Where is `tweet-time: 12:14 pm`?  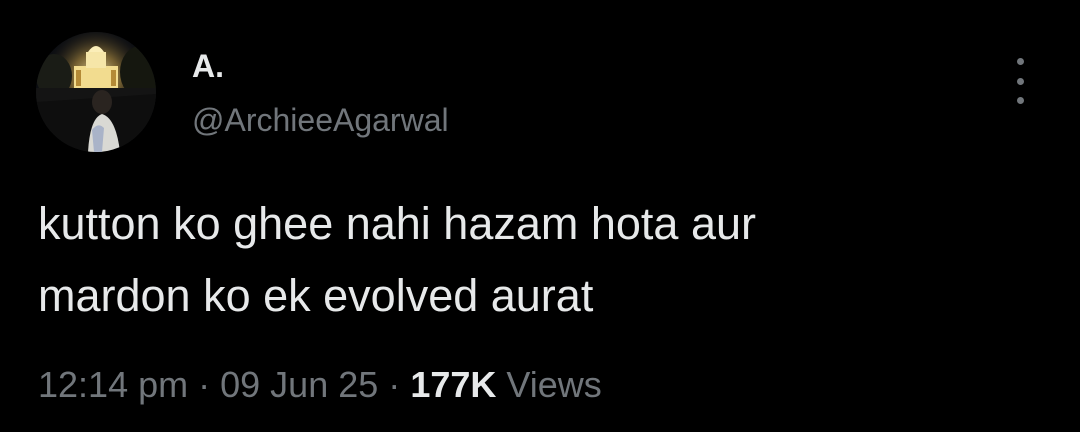
tweet-time: 12:14 pm is located at coordinates (113, 384).